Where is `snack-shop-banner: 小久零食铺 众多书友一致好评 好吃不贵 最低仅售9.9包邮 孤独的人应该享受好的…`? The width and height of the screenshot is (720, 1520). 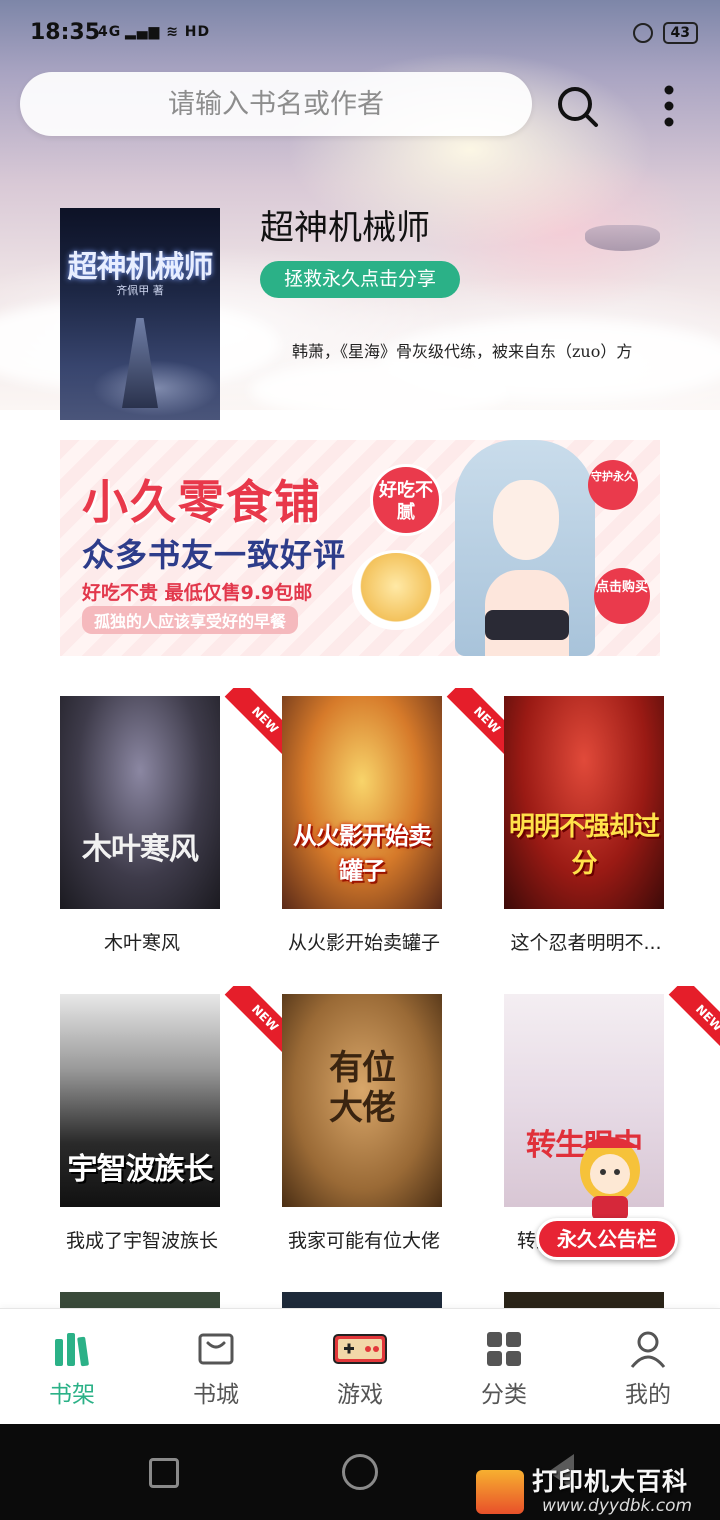 snack-shop-banner: 小久零食铺 众多书友一致好评 好吃不贵 最低仅售9.9包邮 孤独的人应该享受好的… is located at coordinates (360, 548).